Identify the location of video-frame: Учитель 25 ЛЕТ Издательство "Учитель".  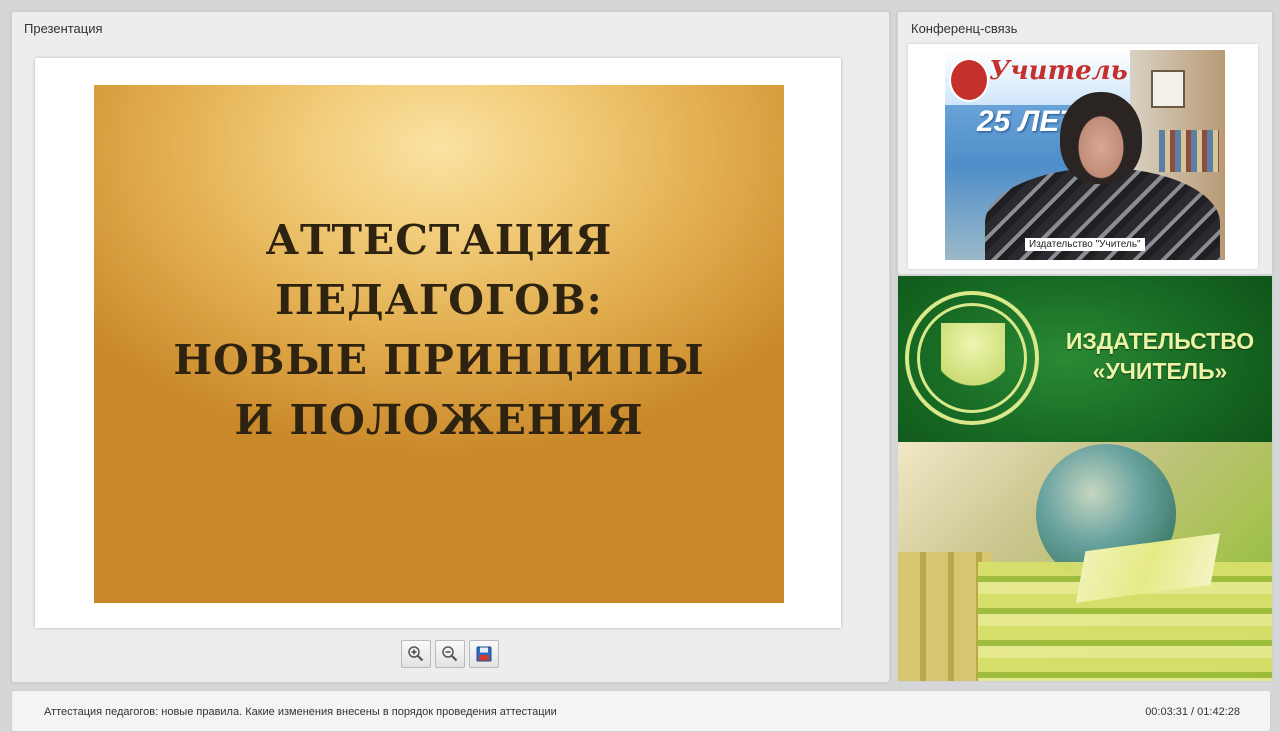
(1083, 156).